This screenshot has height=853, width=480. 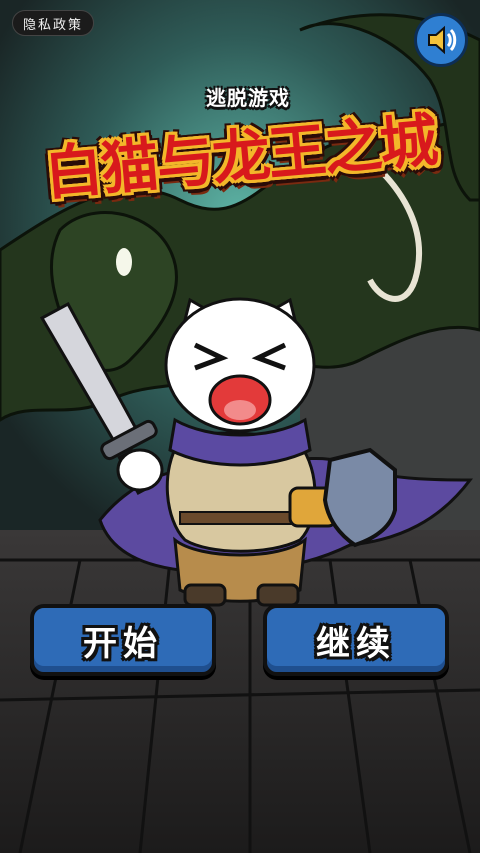 I want to click on continue-button: 继续, so click(x=356, y=640).